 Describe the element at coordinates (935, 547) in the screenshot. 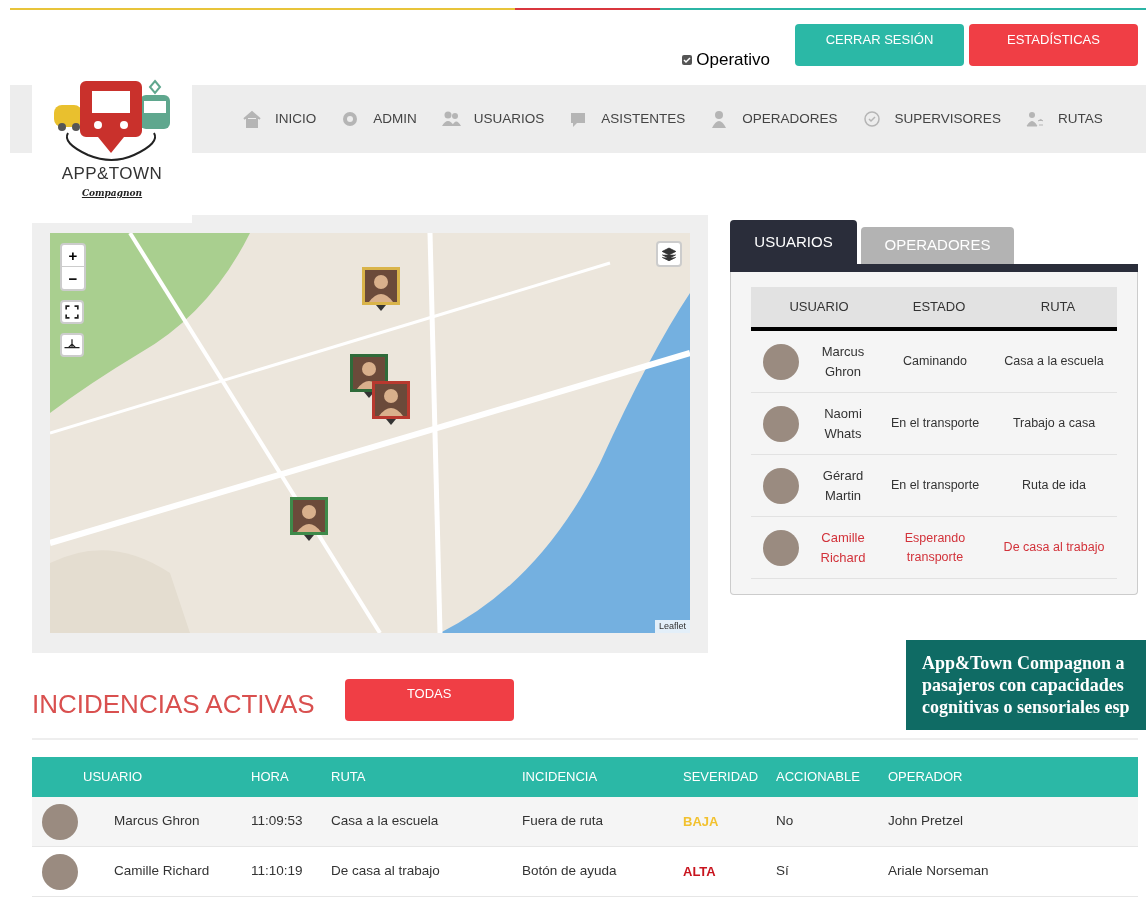

I see `table-cell-text: Esperando transporte` at that location.